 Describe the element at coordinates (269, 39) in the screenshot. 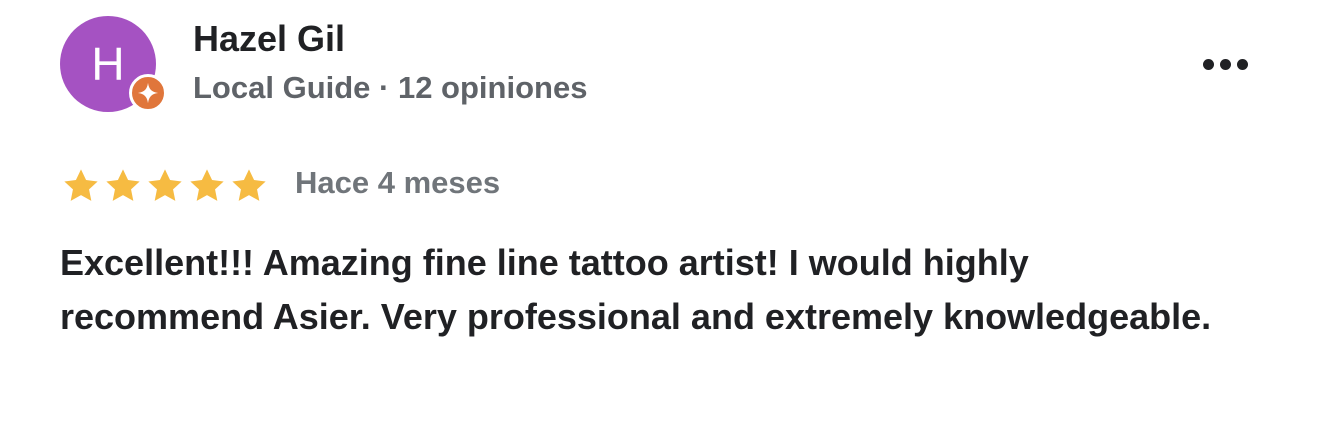

I see `reviewer-name: Hazel Gil` at that location.